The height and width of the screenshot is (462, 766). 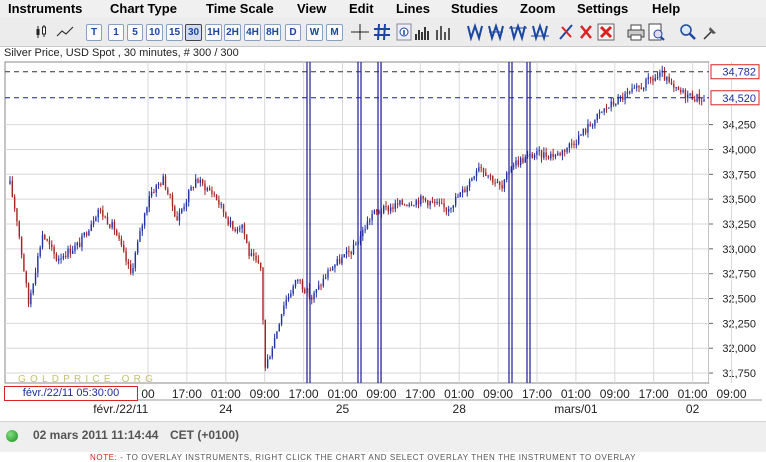 I want to click on timeframe-button-8: 4H, so click(x=252, y=32).